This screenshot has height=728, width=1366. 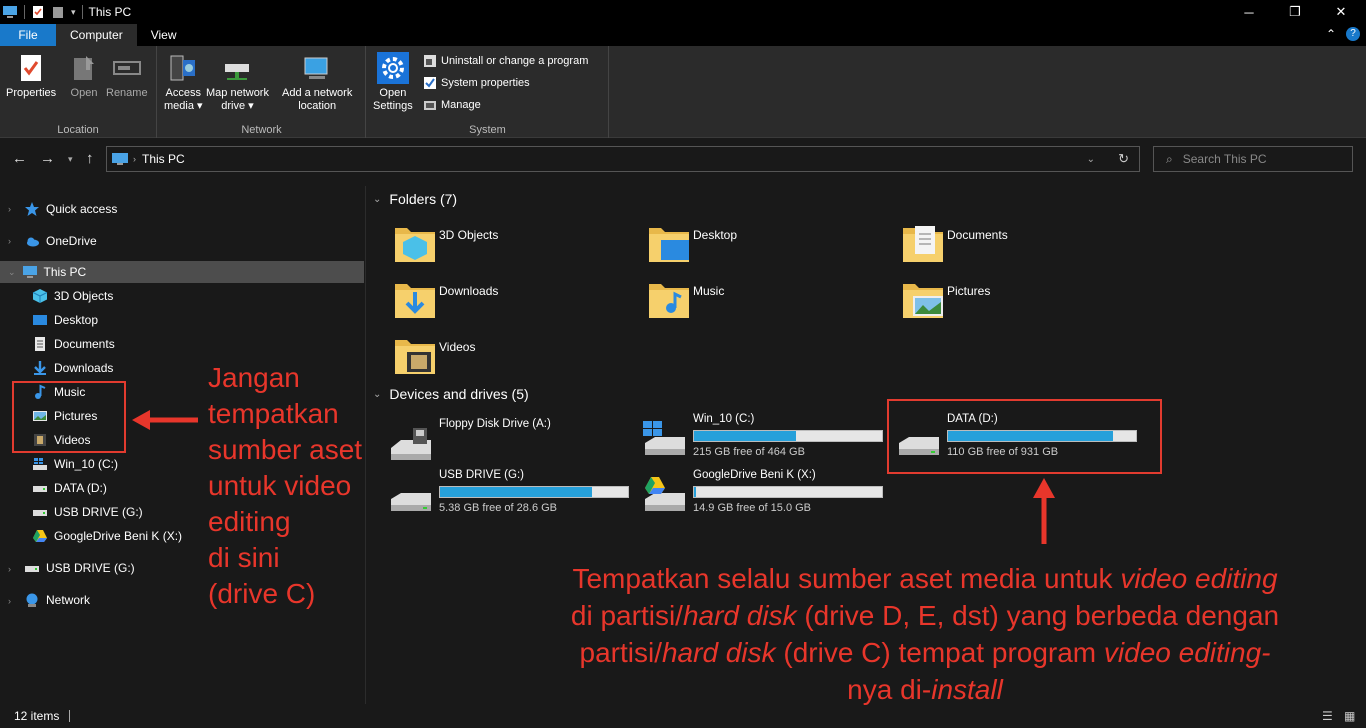 What do you see at coordinates (1331, 34) in the screenshot?
I see `minimize-ribbon-icon: ⌃` at bounding box center [1331, 34].